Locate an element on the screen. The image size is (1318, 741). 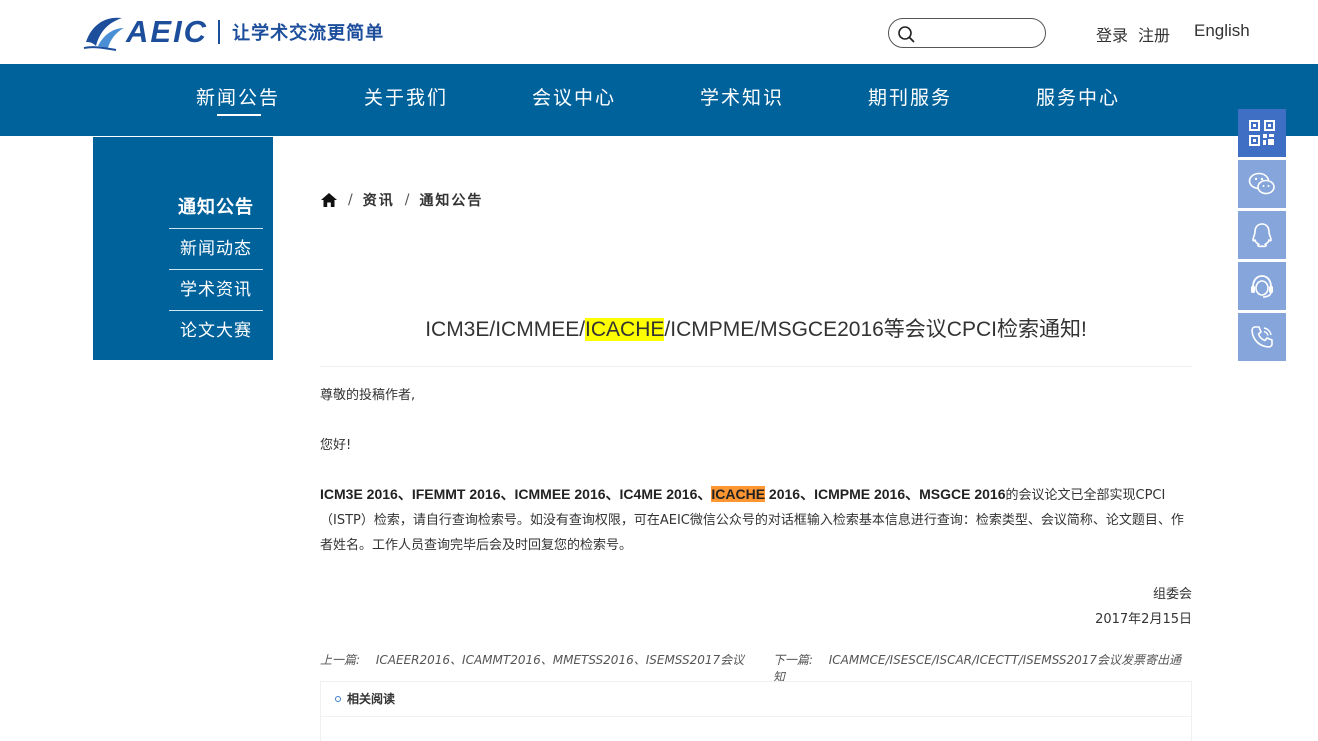
customer-service-button is located at coordinates (1262, 286).